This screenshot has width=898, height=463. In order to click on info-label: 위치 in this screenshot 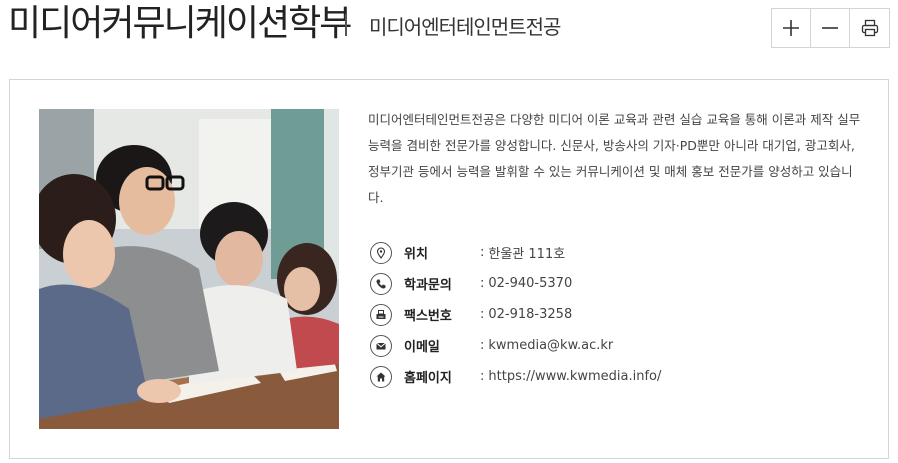, I will do `click(416, 254)`.